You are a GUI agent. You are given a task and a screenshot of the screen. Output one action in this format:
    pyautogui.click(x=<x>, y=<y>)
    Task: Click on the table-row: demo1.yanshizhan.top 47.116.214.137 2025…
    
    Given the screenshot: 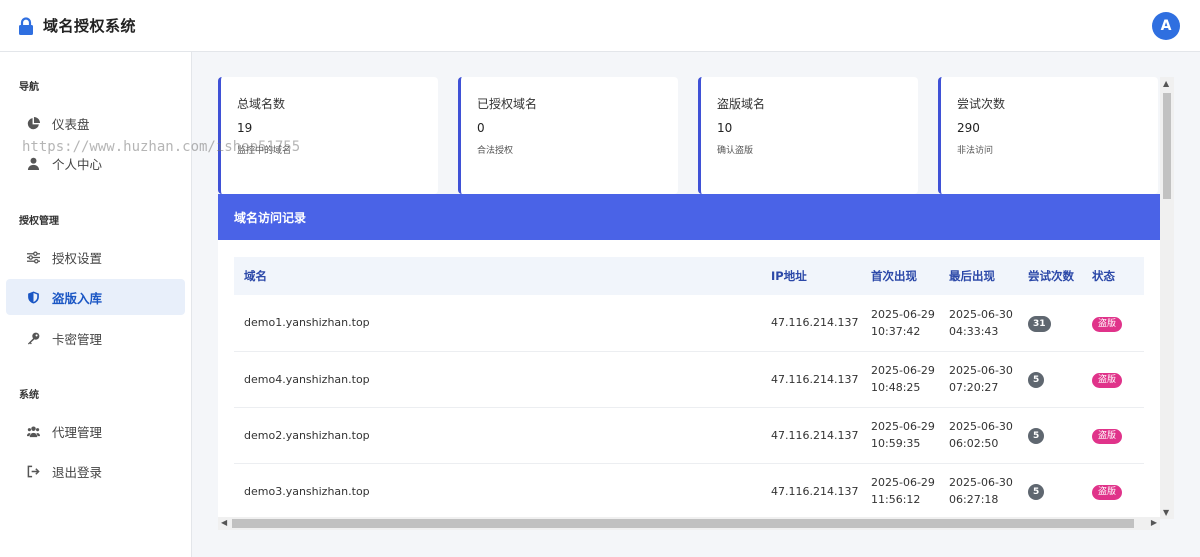 What is the action you would take?
    pyautogui.click(x=689, y=323)
    